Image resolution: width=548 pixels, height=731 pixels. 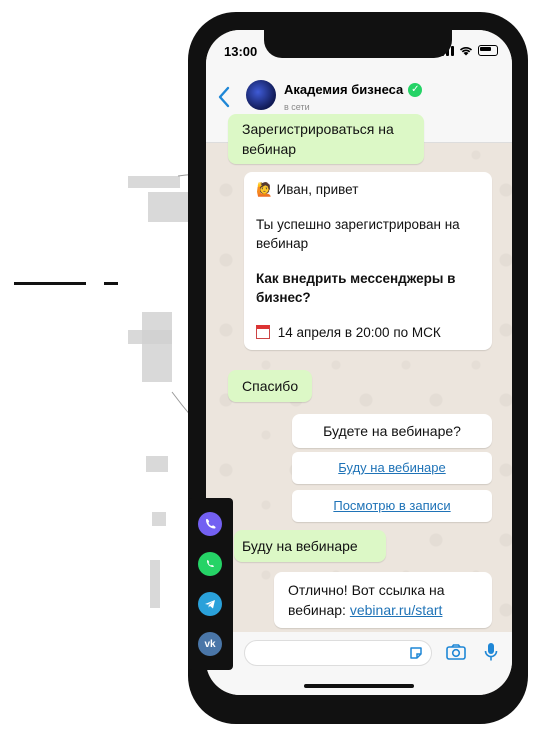 I want to click on incoming-message: Будете на вебинаре?, so click(x=392, y=431).